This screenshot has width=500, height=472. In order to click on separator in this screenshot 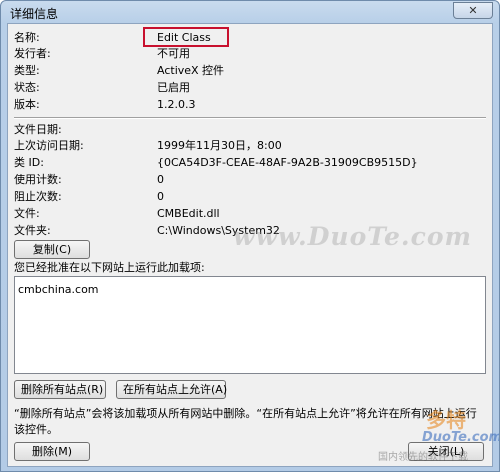, I will do `click(250, 118)`.